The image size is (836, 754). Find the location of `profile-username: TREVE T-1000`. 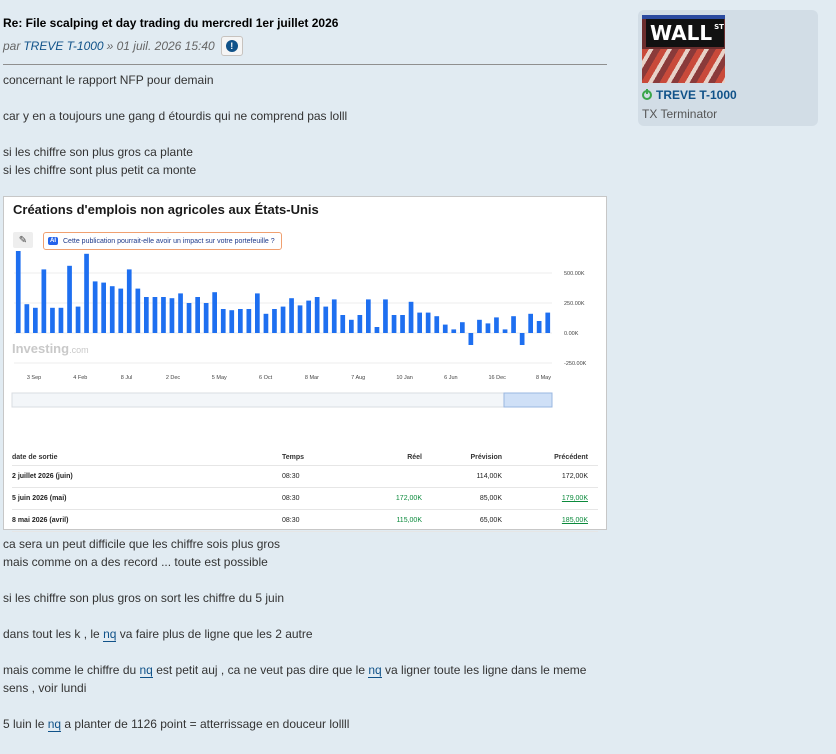

profile-username: TREVE T-1000 is located at coordinates (689, 95).